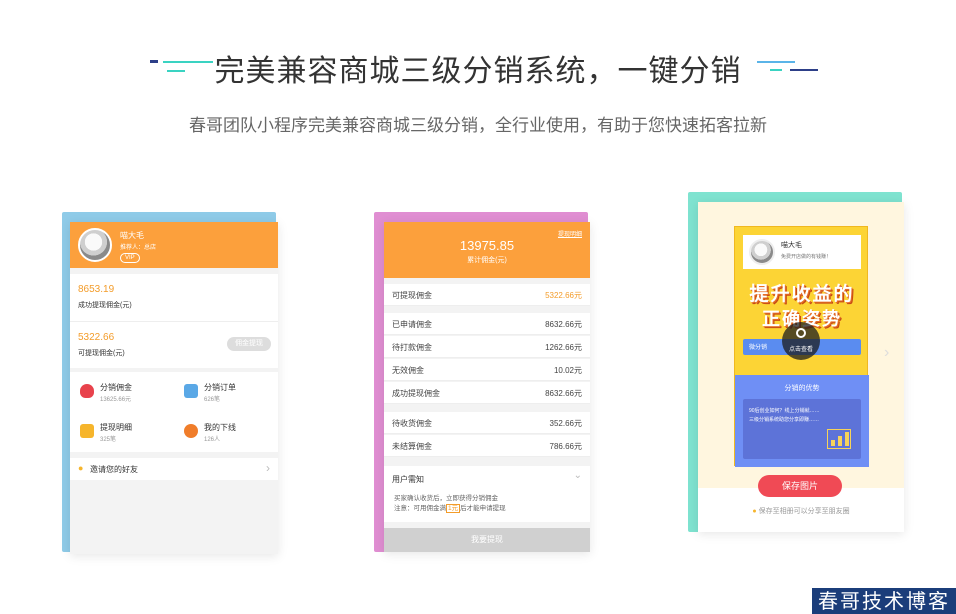 This screenshot has width=956, height=614. I want to click on grid-item-title: 分销订单, so click(220, 387).